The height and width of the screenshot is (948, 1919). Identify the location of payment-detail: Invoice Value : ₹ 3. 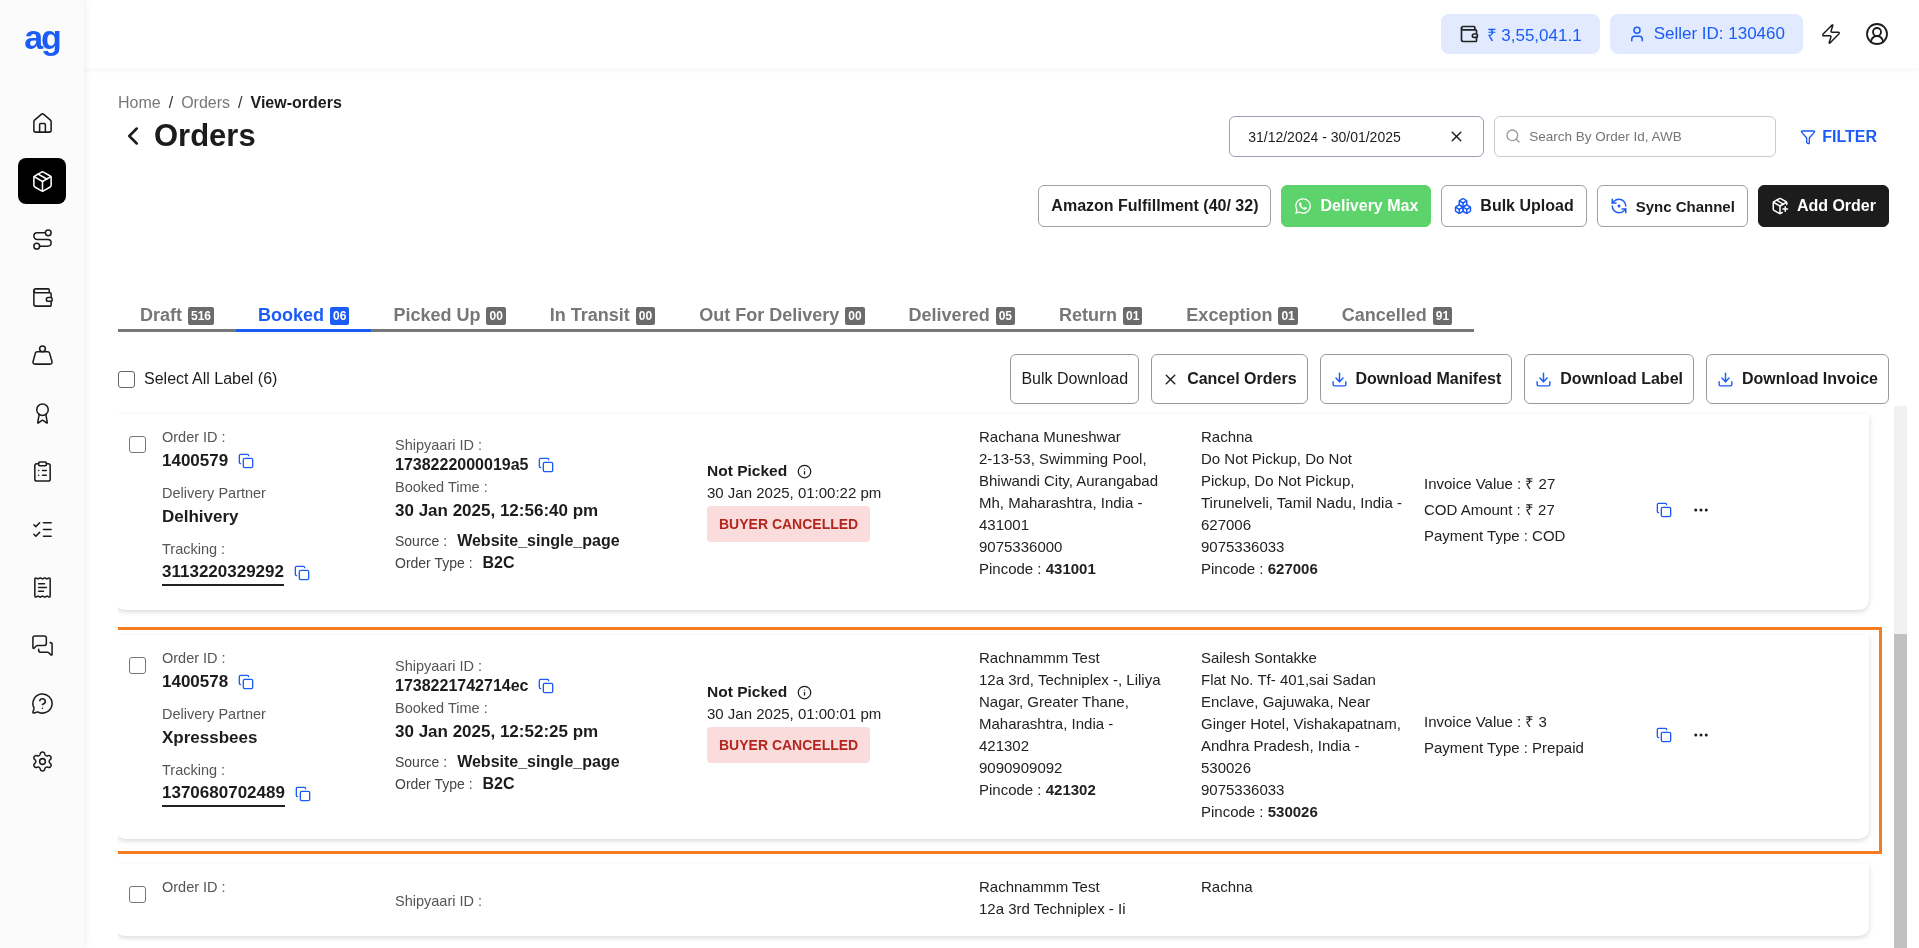
(1486, 722).